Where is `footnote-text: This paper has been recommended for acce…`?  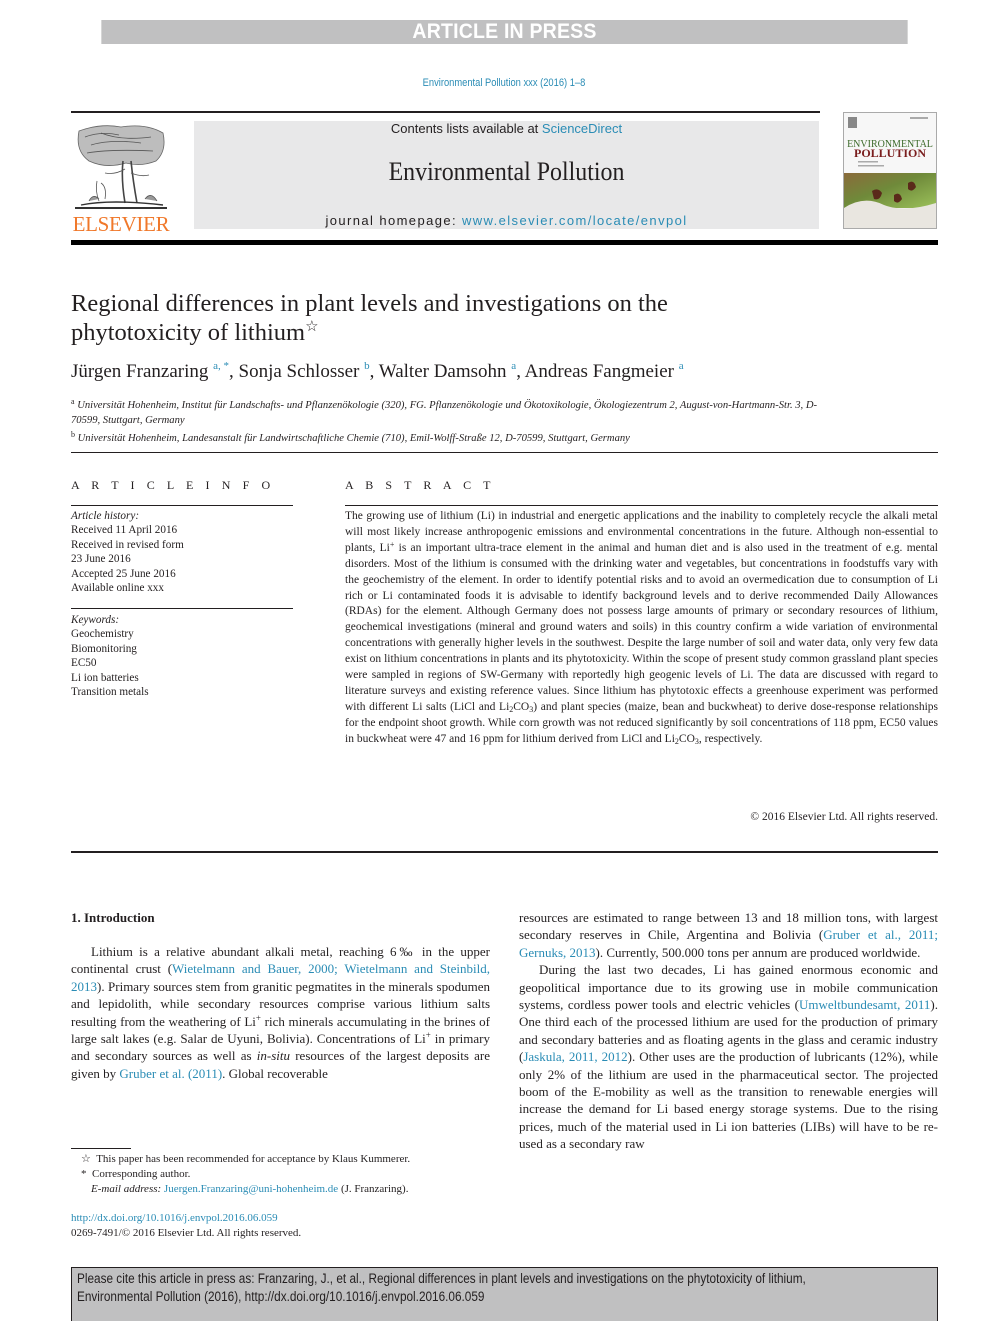 footnote-text: This paper has been recommended for acce… is located at coordinates (253, 1159).